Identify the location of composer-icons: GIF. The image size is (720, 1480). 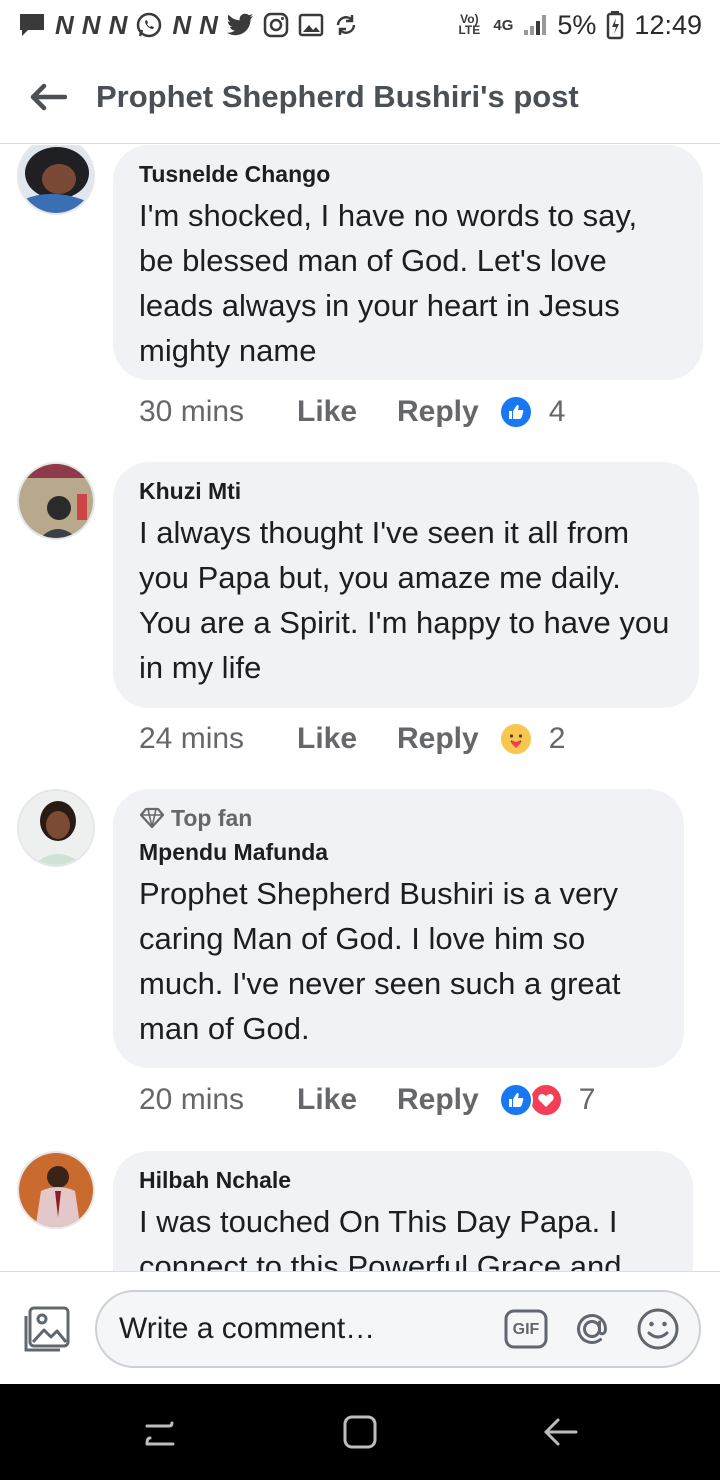
(592, 1329).